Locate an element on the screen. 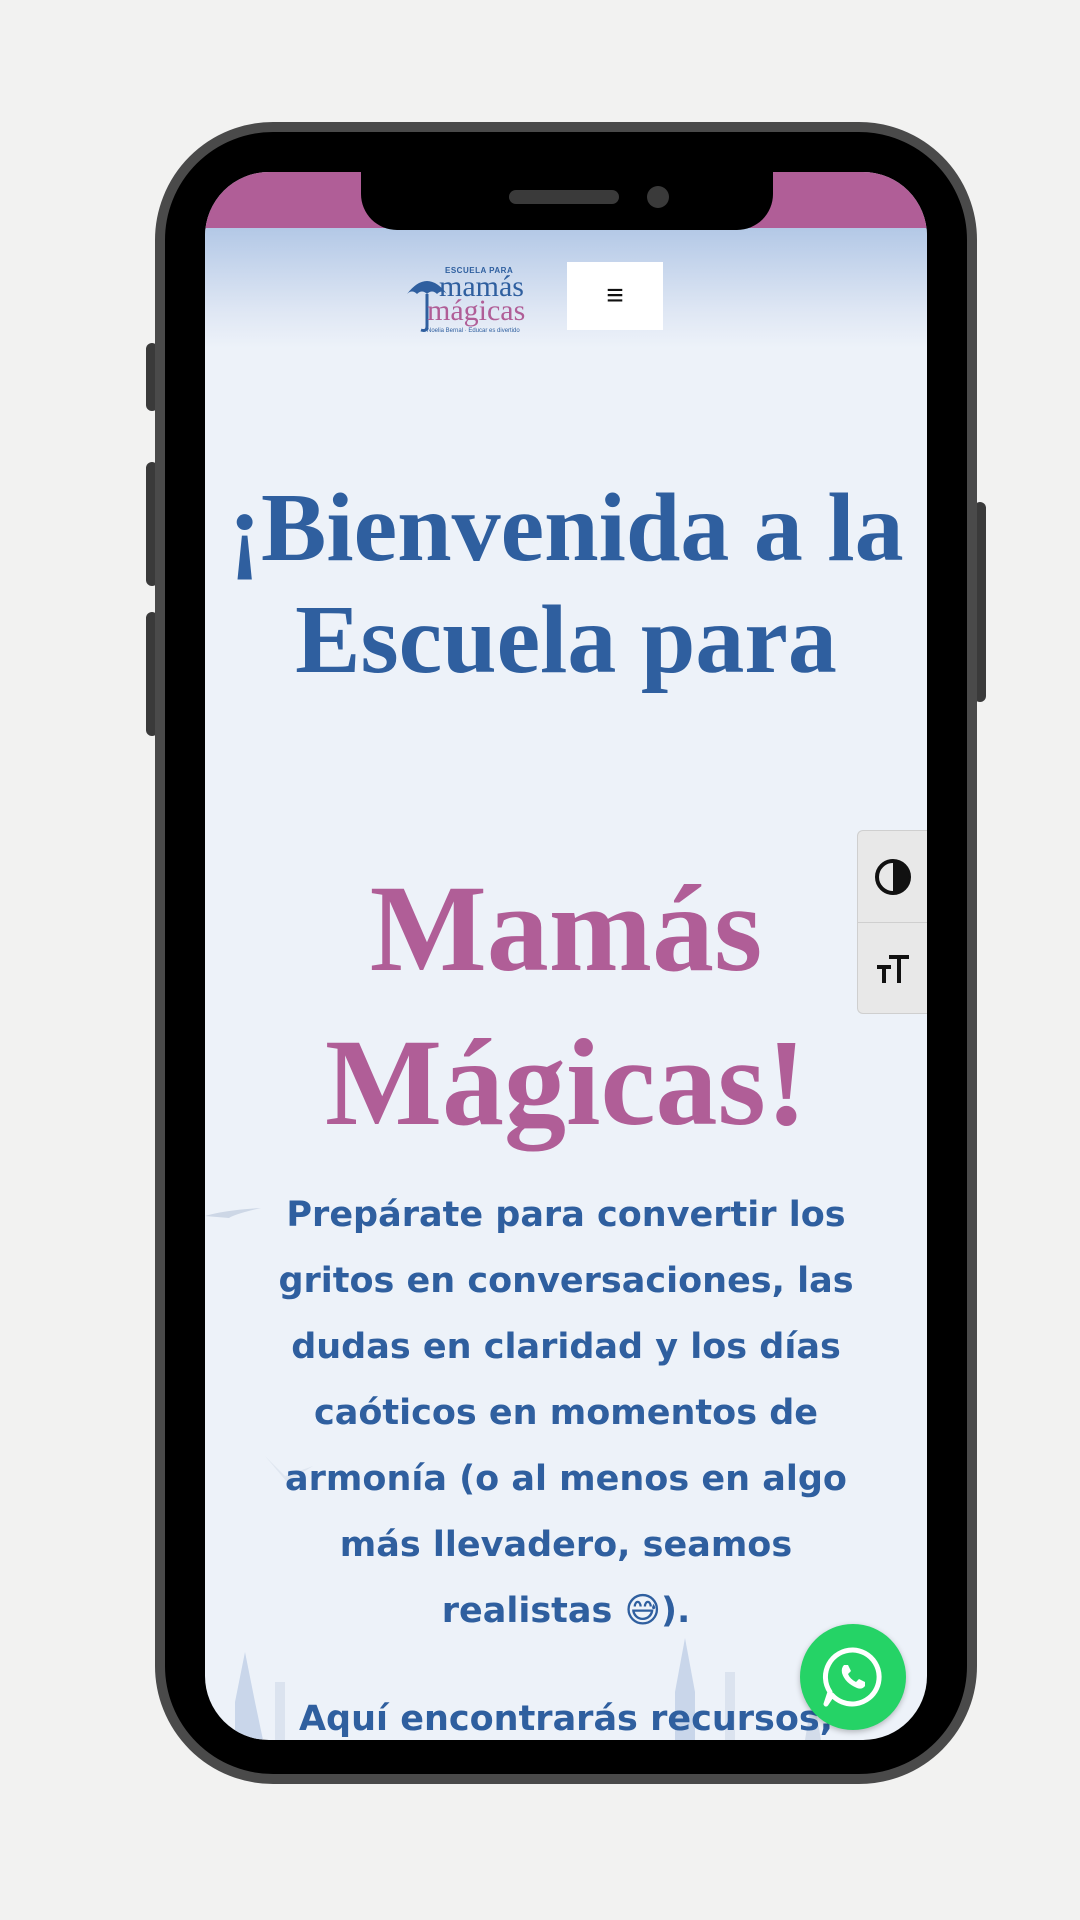 The width and height of the screenshot is (1080, 1920). hamburger-menu-button: ≡ is located at coordinates (615, 296).